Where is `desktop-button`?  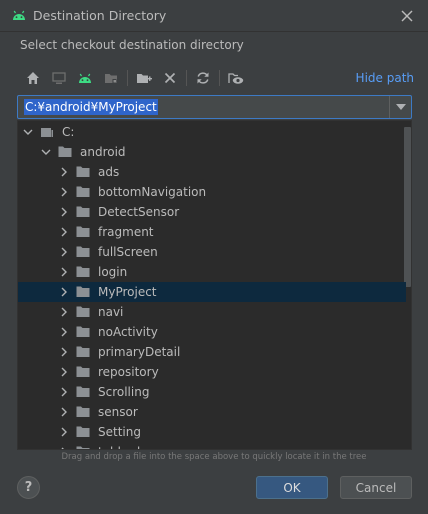
desktop-button is located at coordinates (59, 78).